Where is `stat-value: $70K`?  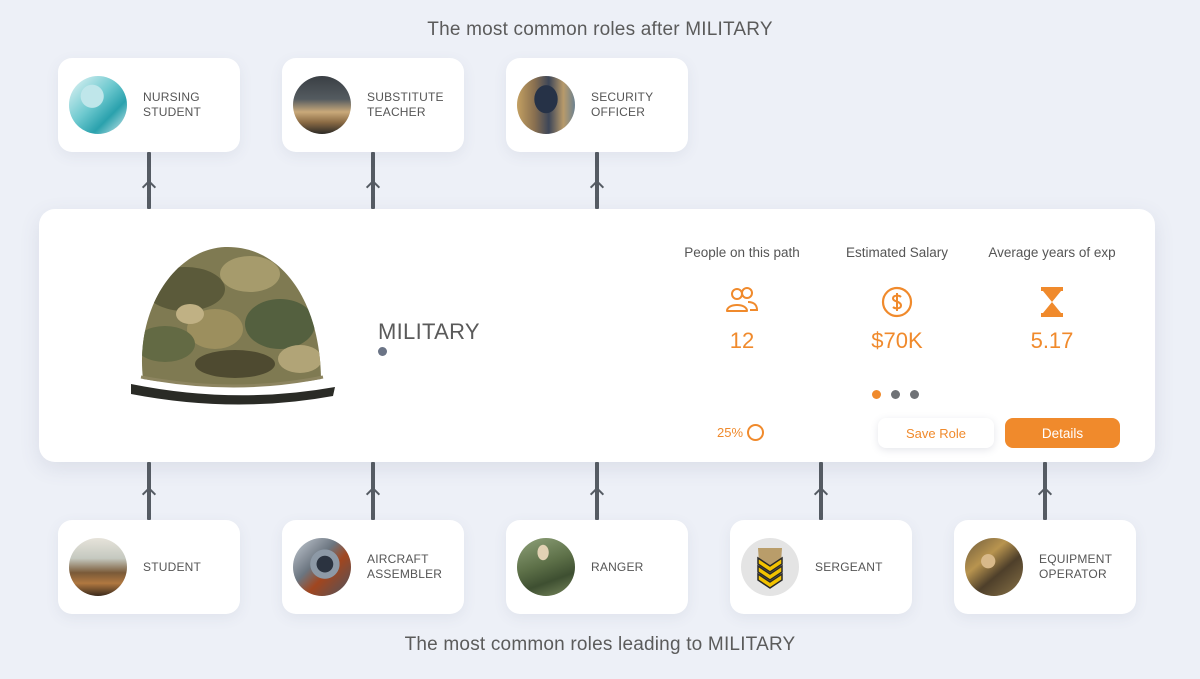 stat-value: $70K is located at coordinates (897, 340).